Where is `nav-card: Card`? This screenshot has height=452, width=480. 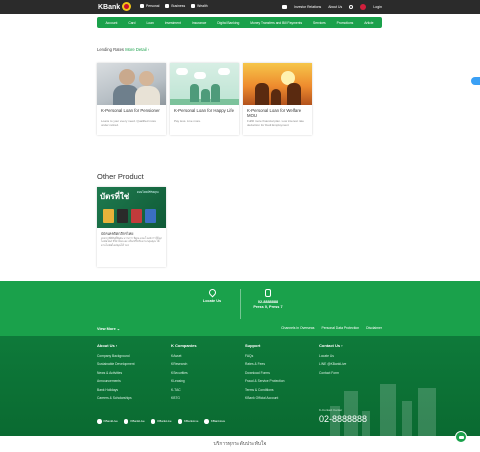 nav-card: Card is located at coordinates (131, 23).